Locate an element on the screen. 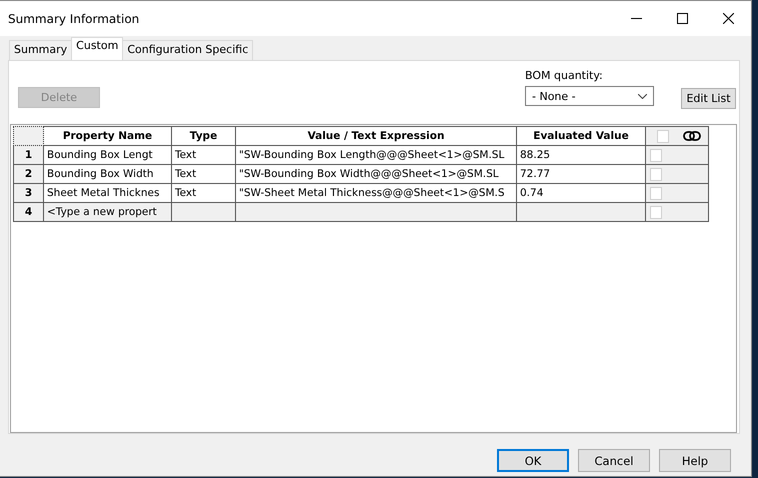 This screenshot has width=758, height=478. column-header: Type is located at coordinates (204, 136).